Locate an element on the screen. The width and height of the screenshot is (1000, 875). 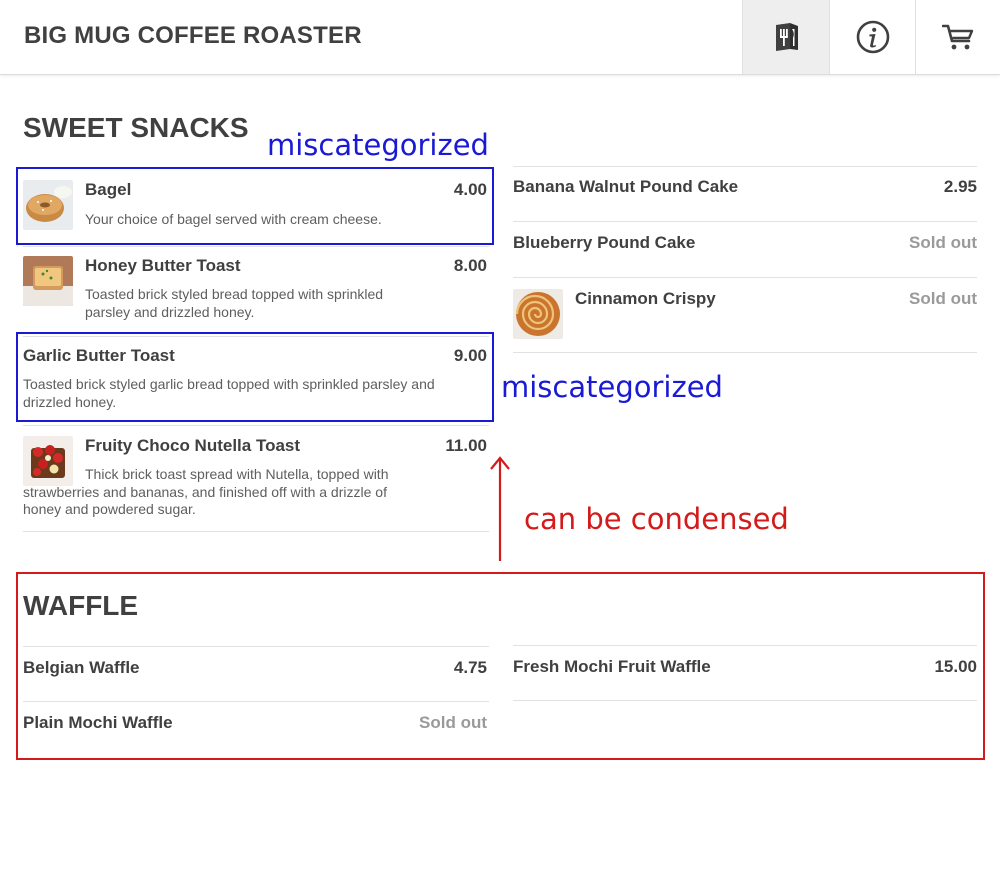
menu-item-blueberry-pound-cake: Blueberry Pound Cake Sold out is located at coordinates (745, 249).